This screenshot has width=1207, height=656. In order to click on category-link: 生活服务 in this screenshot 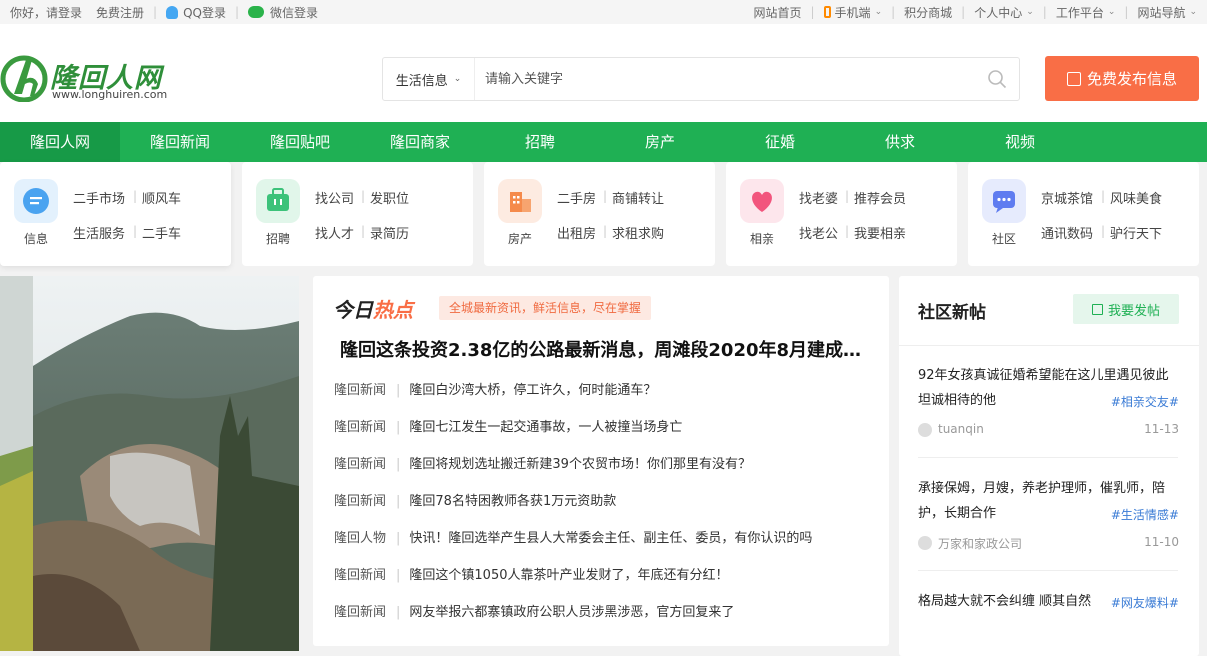, I will do `click(99, 232)`.